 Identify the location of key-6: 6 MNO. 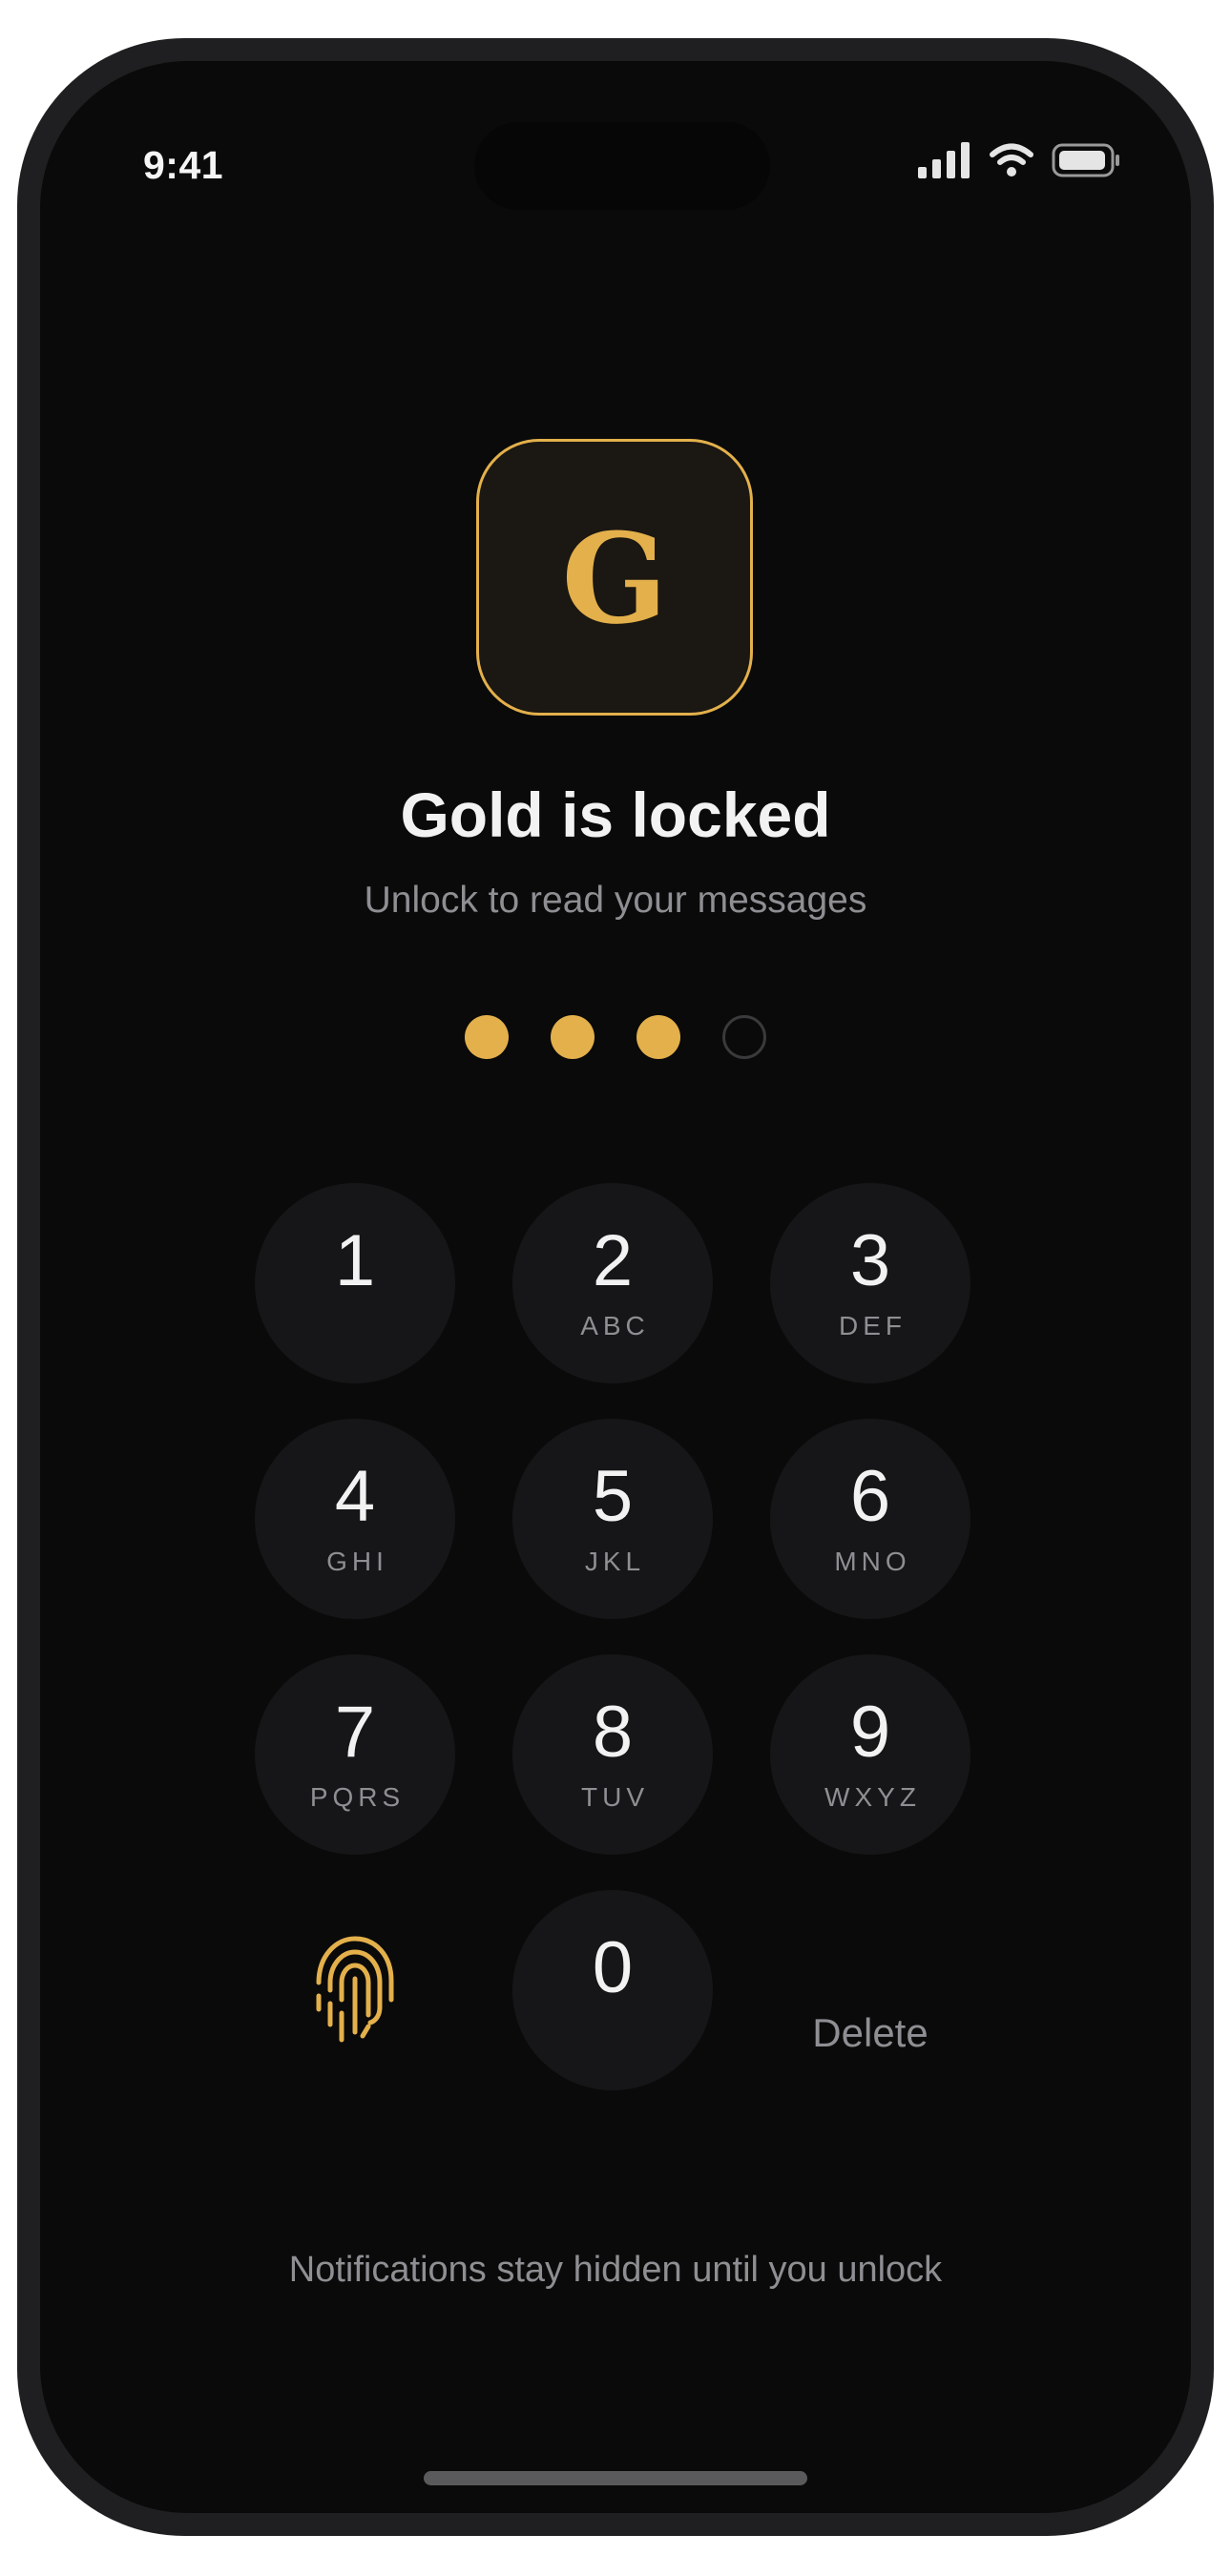
(870, 1519).